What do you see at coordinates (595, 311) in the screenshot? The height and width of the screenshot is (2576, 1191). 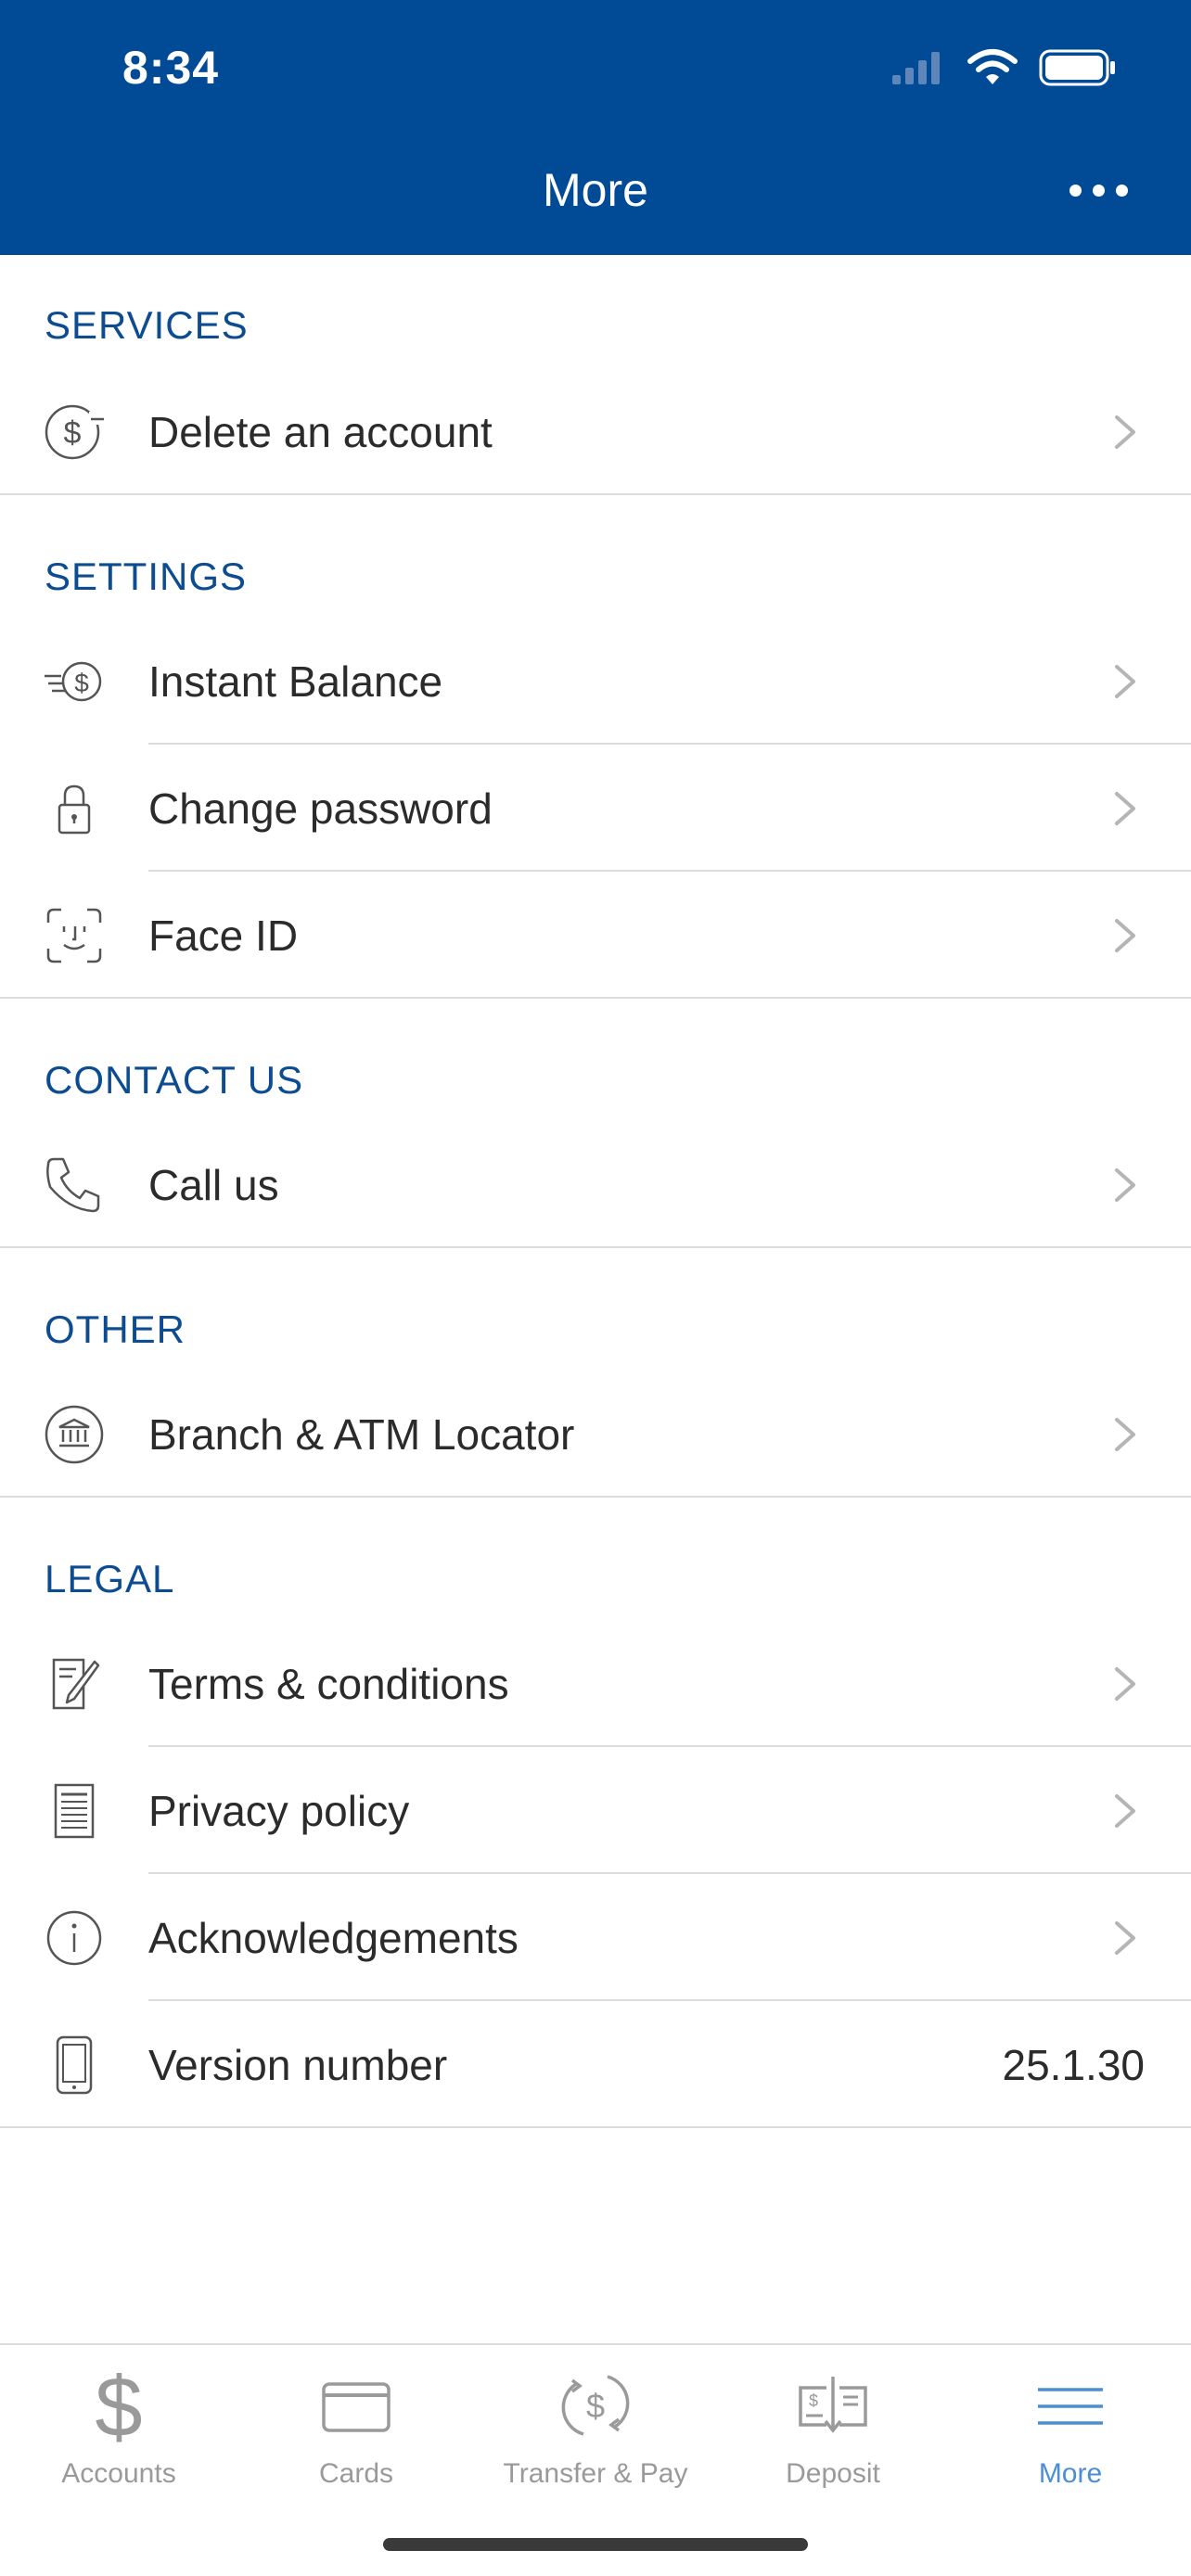 I see `section-header-services: SERVICES` at bounding box center [595, 311].